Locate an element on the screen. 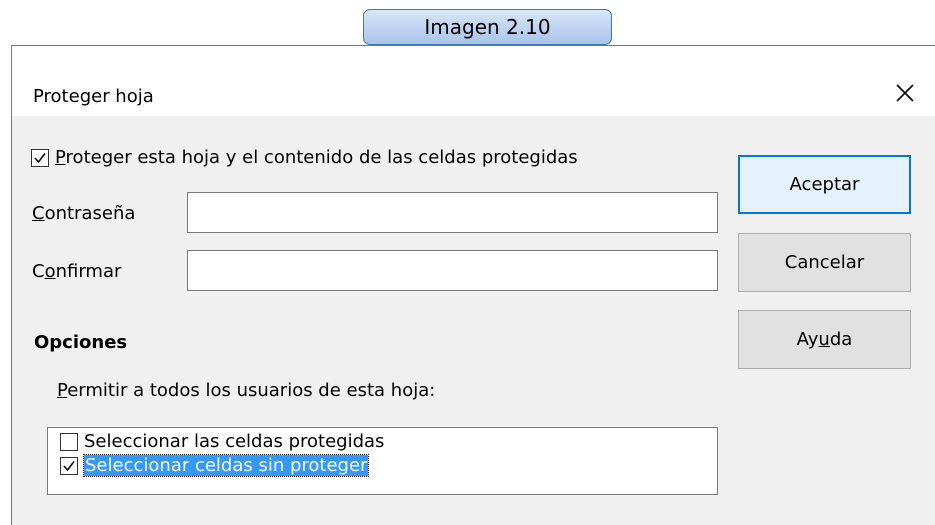  ok-button: Aceptar is located at coordinates (824, 184).